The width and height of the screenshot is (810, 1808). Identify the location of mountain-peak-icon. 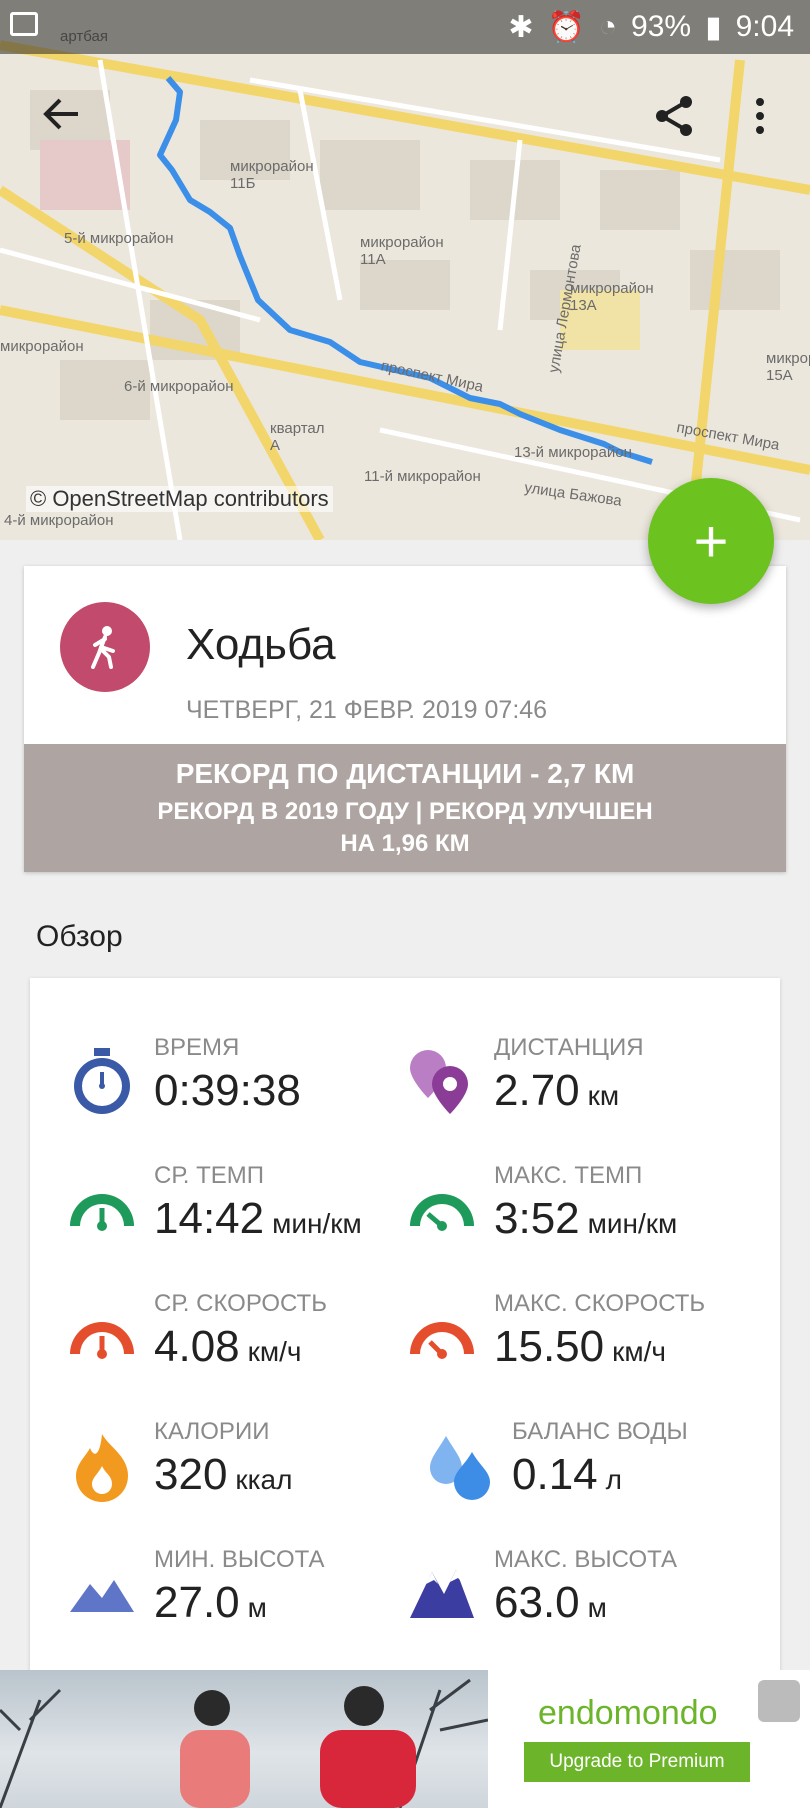
(442, 1594).